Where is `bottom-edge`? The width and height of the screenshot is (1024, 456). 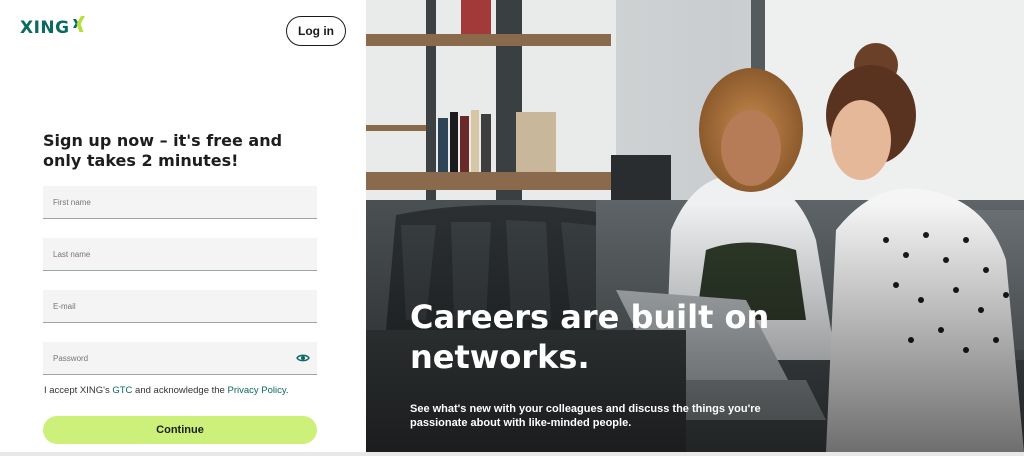 bottom-edge is located at coordinates (512, 454).